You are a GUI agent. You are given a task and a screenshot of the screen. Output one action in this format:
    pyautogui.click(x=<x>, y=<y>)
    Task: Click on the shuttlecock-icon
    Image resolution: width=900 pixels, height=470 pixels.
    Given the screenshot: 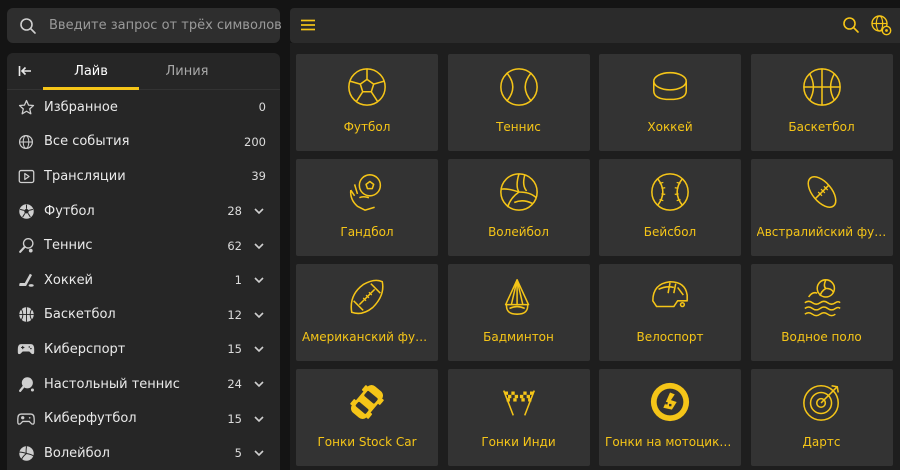 What is the action you would take?
    pyautogui.click(x=516, y=297)
    